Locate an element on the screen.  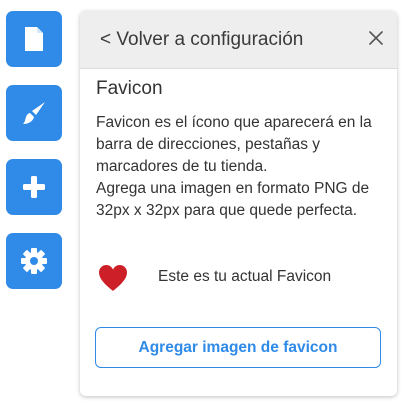
panel-header: < Volver a configuración is located at coordinates (238, 40).